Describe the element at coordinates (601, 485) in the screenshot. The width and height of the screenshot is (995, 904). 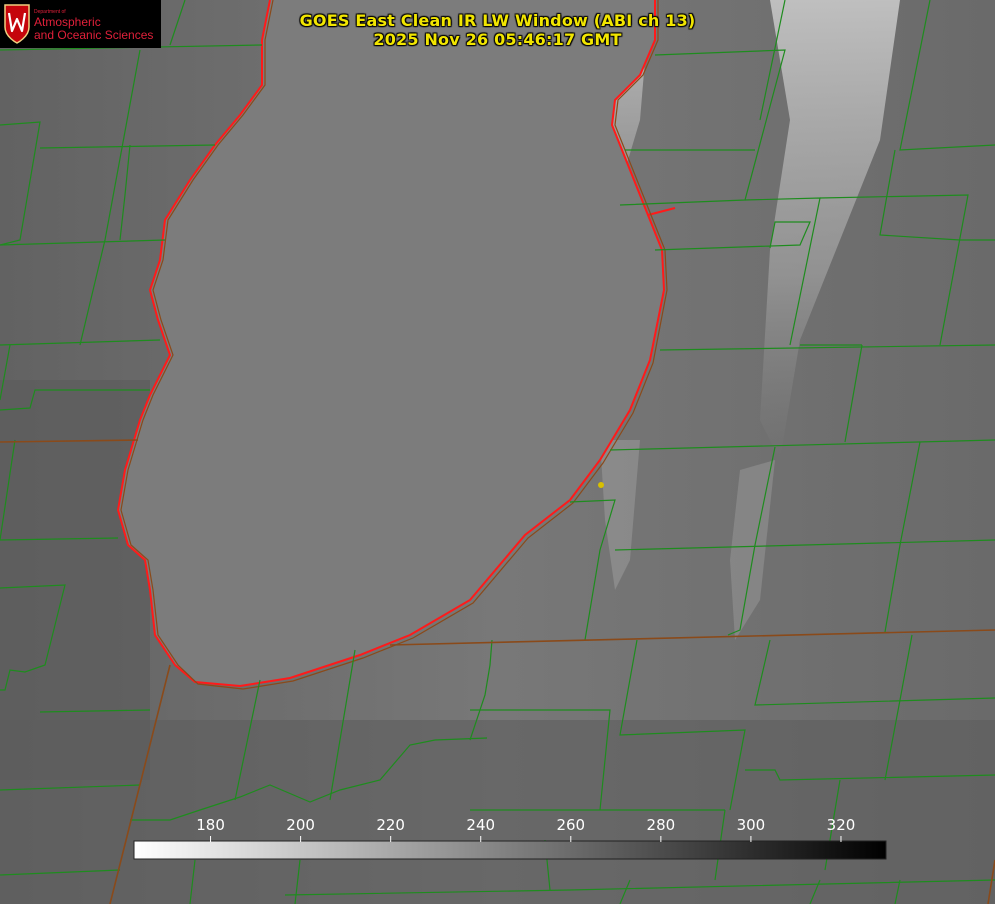
I see `location-marker` at that location.